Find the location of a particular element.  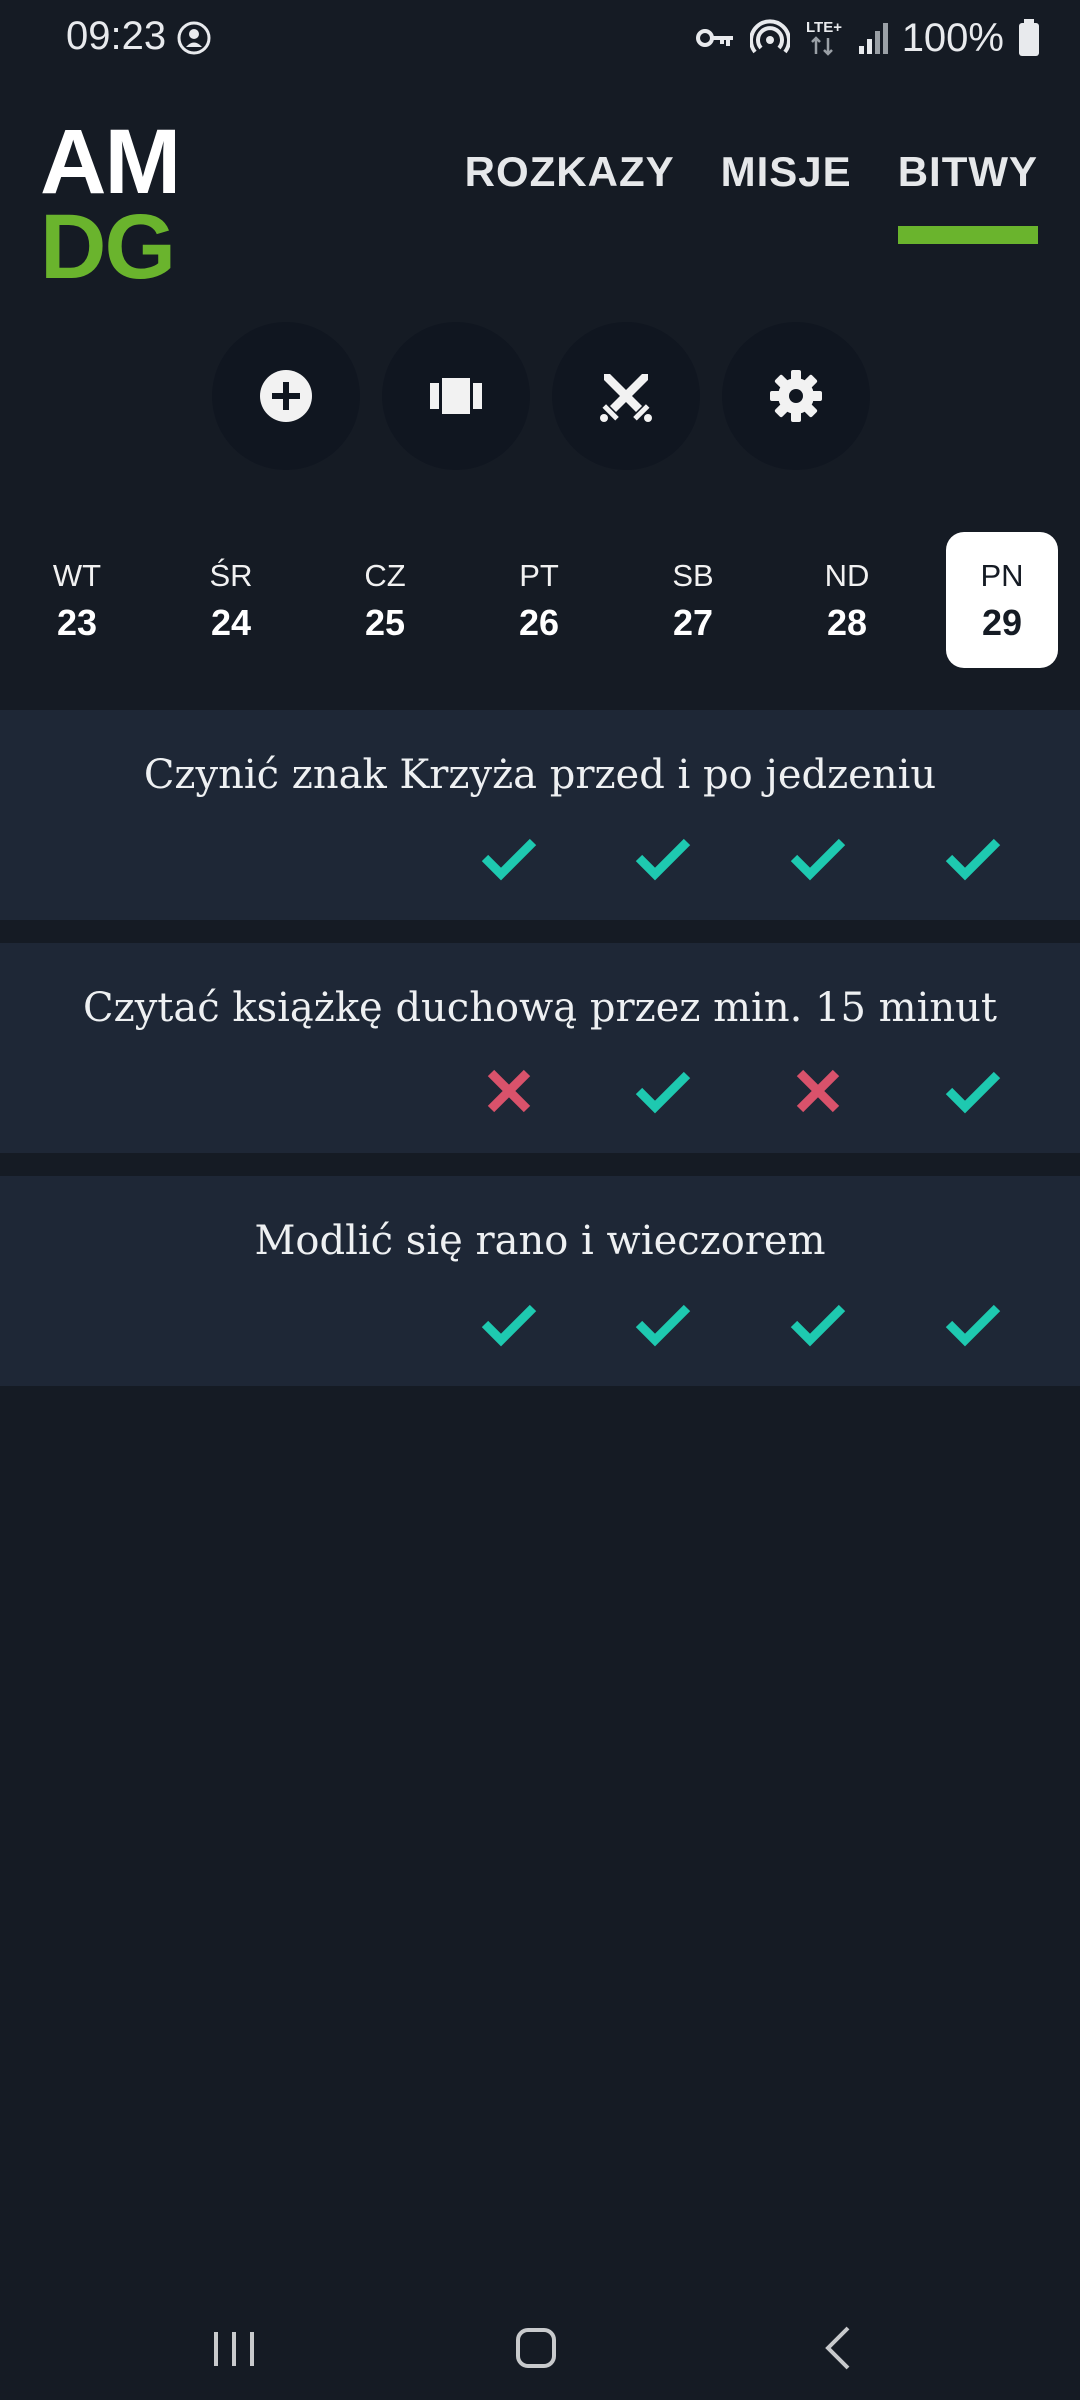

hotspot-icon is located at coordinates (769, 36).